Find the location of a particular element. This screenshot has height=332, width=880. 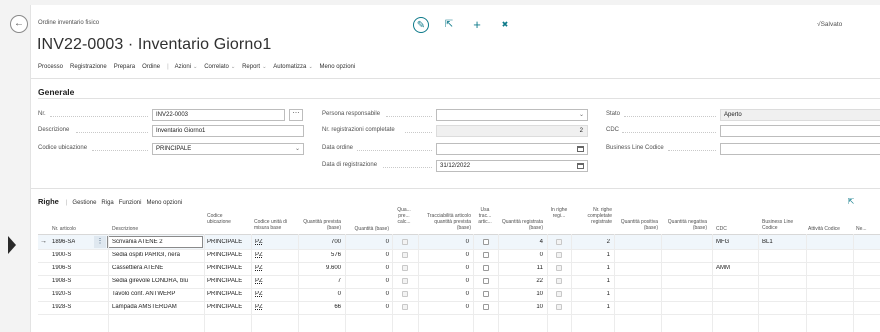

col-nr-righe-completate: Nr. righe completate registrate is located at coordinates (592, 216).